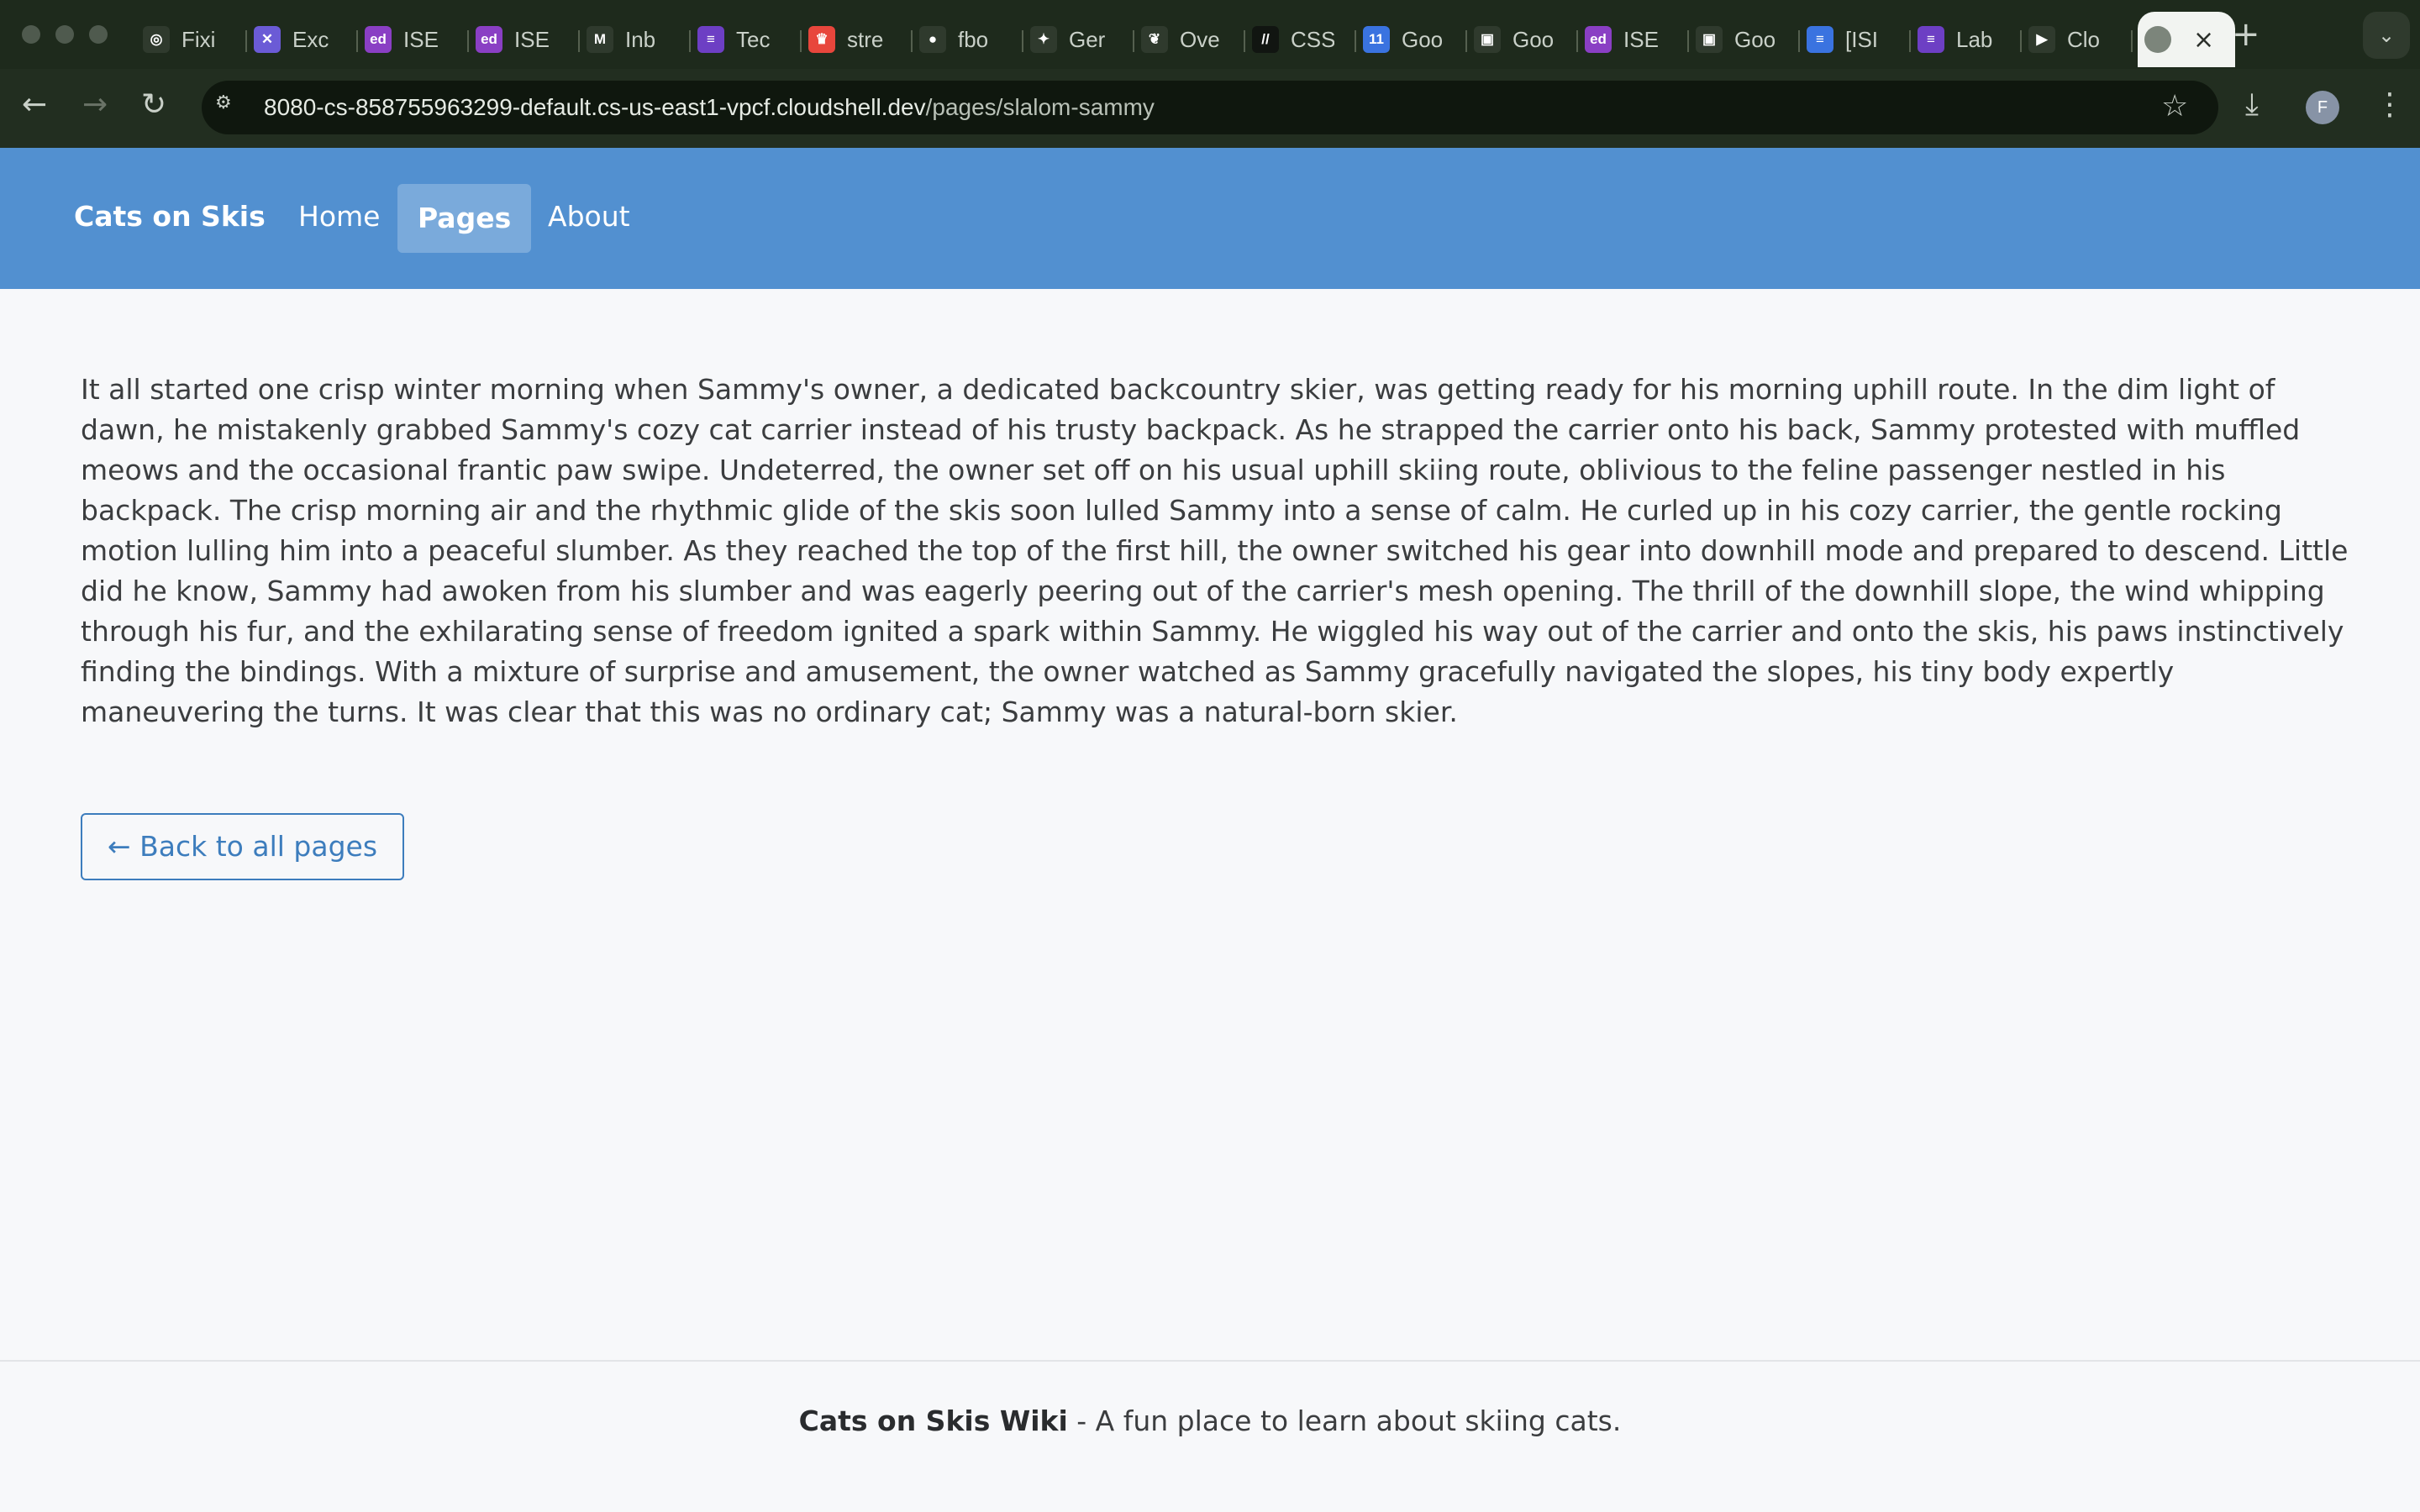 This screenshot has width=2420, height=1512. I want to click on tab-title: Exc, so click(310, 39).